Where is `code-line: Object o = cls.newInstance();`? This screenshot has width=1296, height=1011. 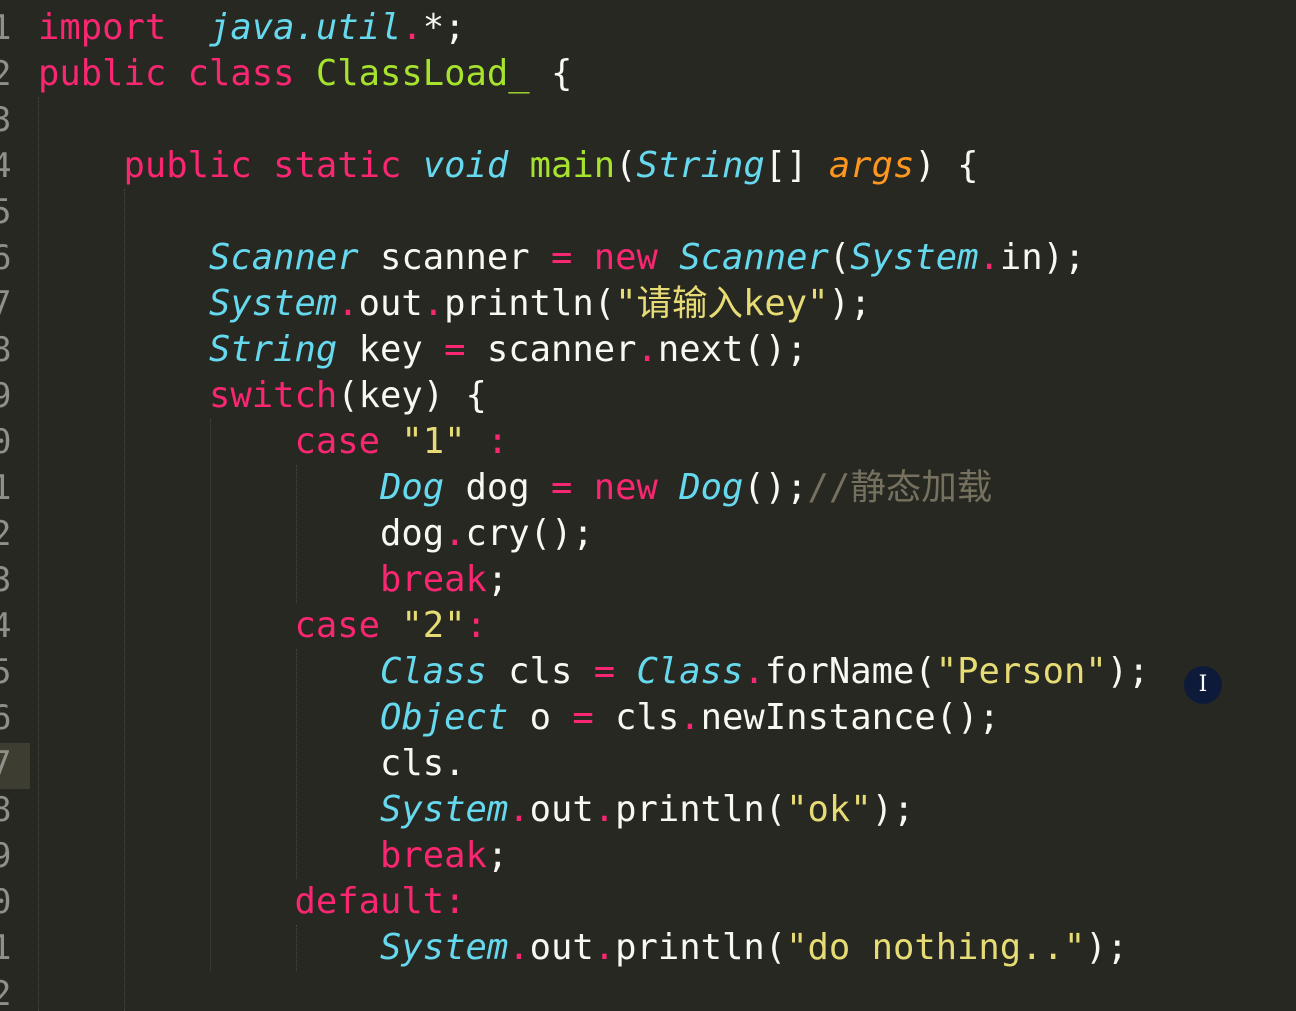 code-line: Object o = cls.newInstance(); is located at coordinates (593, 718).